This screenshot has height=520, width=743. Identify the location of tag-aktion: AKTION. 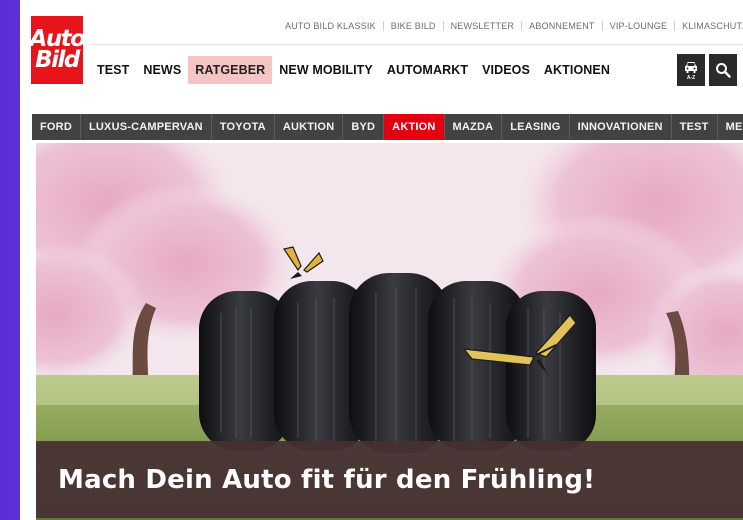
(414, 127).